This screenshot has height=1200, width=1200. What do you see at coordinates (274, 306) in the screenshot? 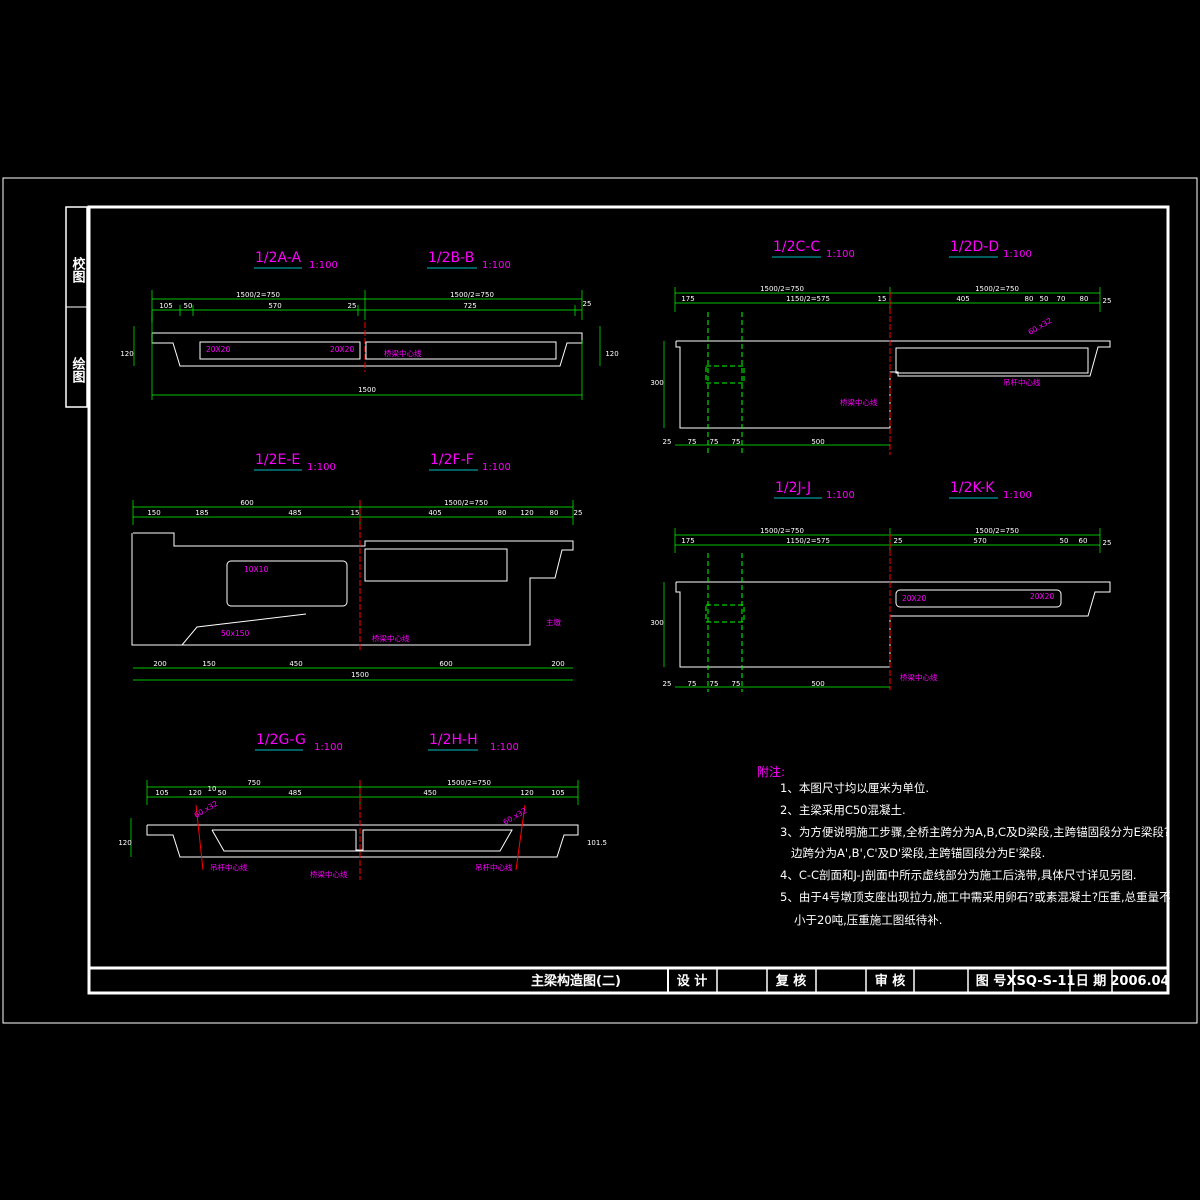
I see `aa-dim-570: 570` at bounding box center [274, 306].